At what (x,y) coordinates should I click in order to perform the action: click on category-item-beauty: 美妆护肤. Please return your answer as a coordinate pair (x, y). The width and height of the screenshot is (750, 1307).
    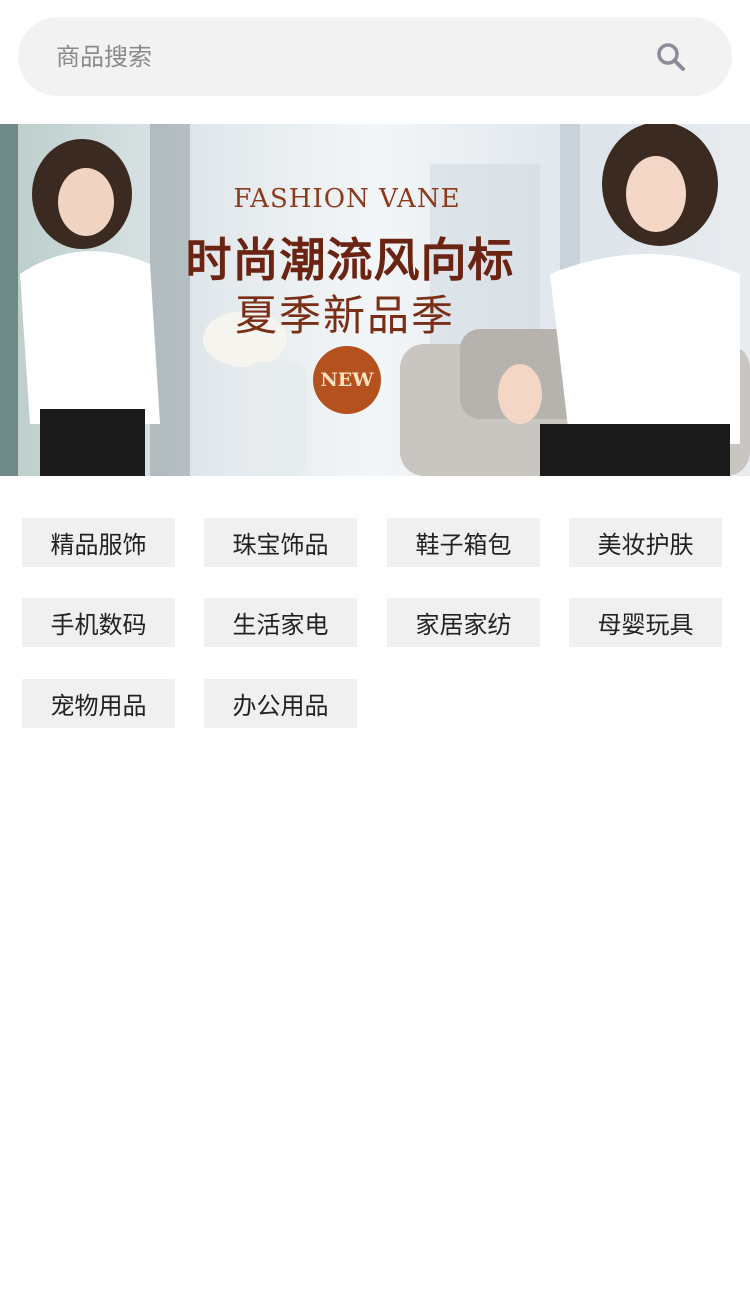
    Looking at the image, I should click on (645, 542).